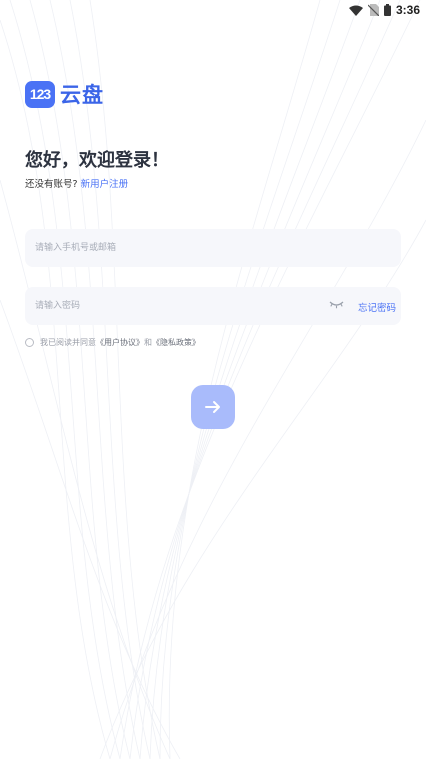 The width and height of the screenshot is (426, 759). I want to click on agreement-row: 我已阅读并同意 《用户协议》 和 《隐私政策》, so click(112, 342).